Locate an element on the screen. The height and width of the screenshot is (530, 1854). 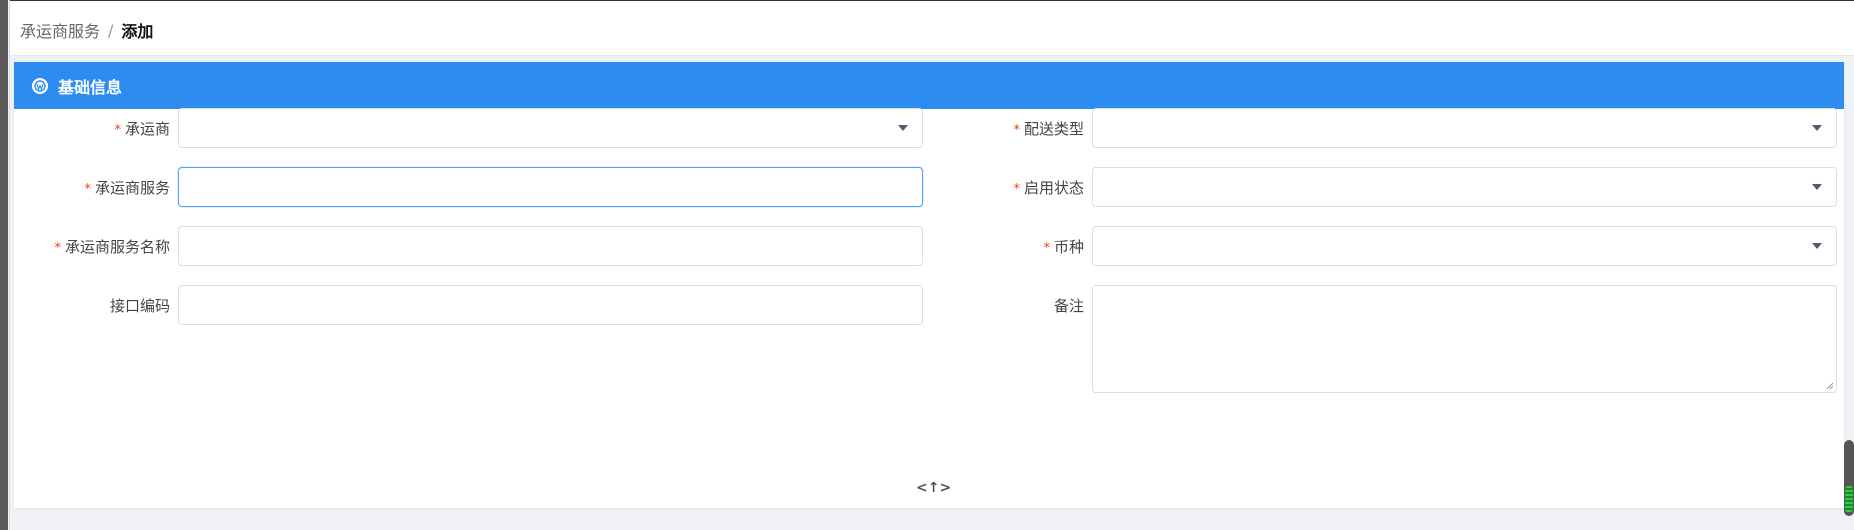
form-row-currency: * 币种 is located at coordinates (1372, 246).